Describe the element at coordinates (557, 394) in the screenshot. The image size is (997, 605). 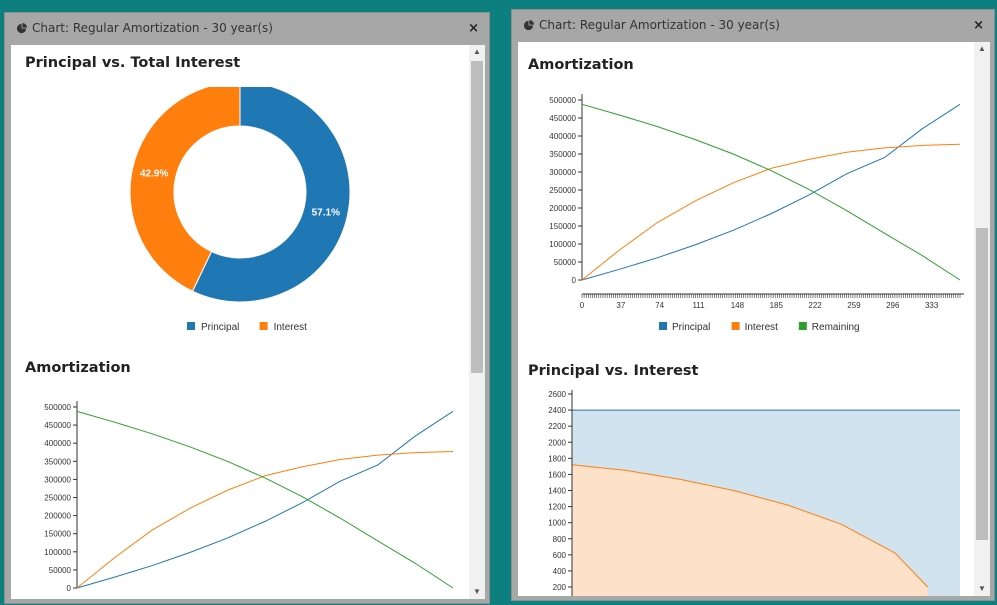
I see `y-tick-label: 2600` at that location.